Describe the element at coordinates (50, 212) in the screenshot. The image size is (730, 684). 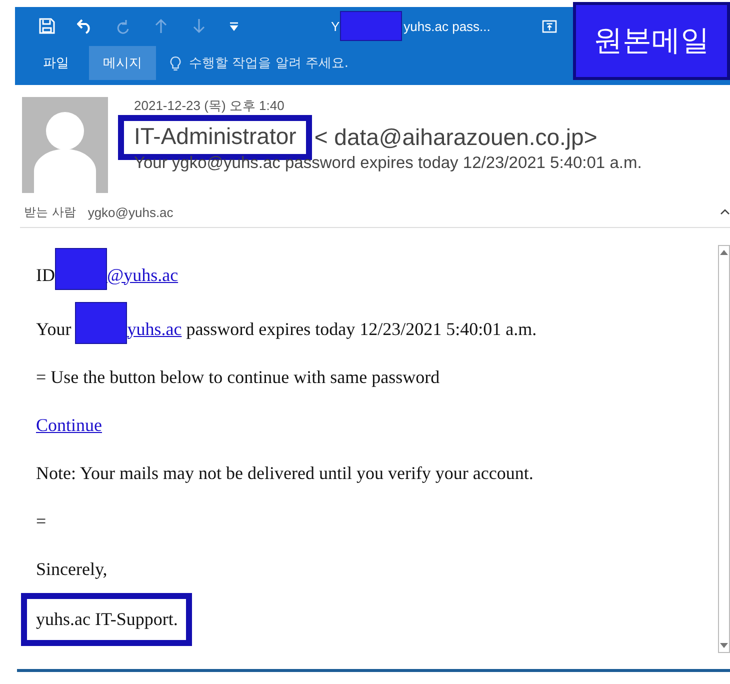
I see `recipient-label: 받는 사람` at that location.